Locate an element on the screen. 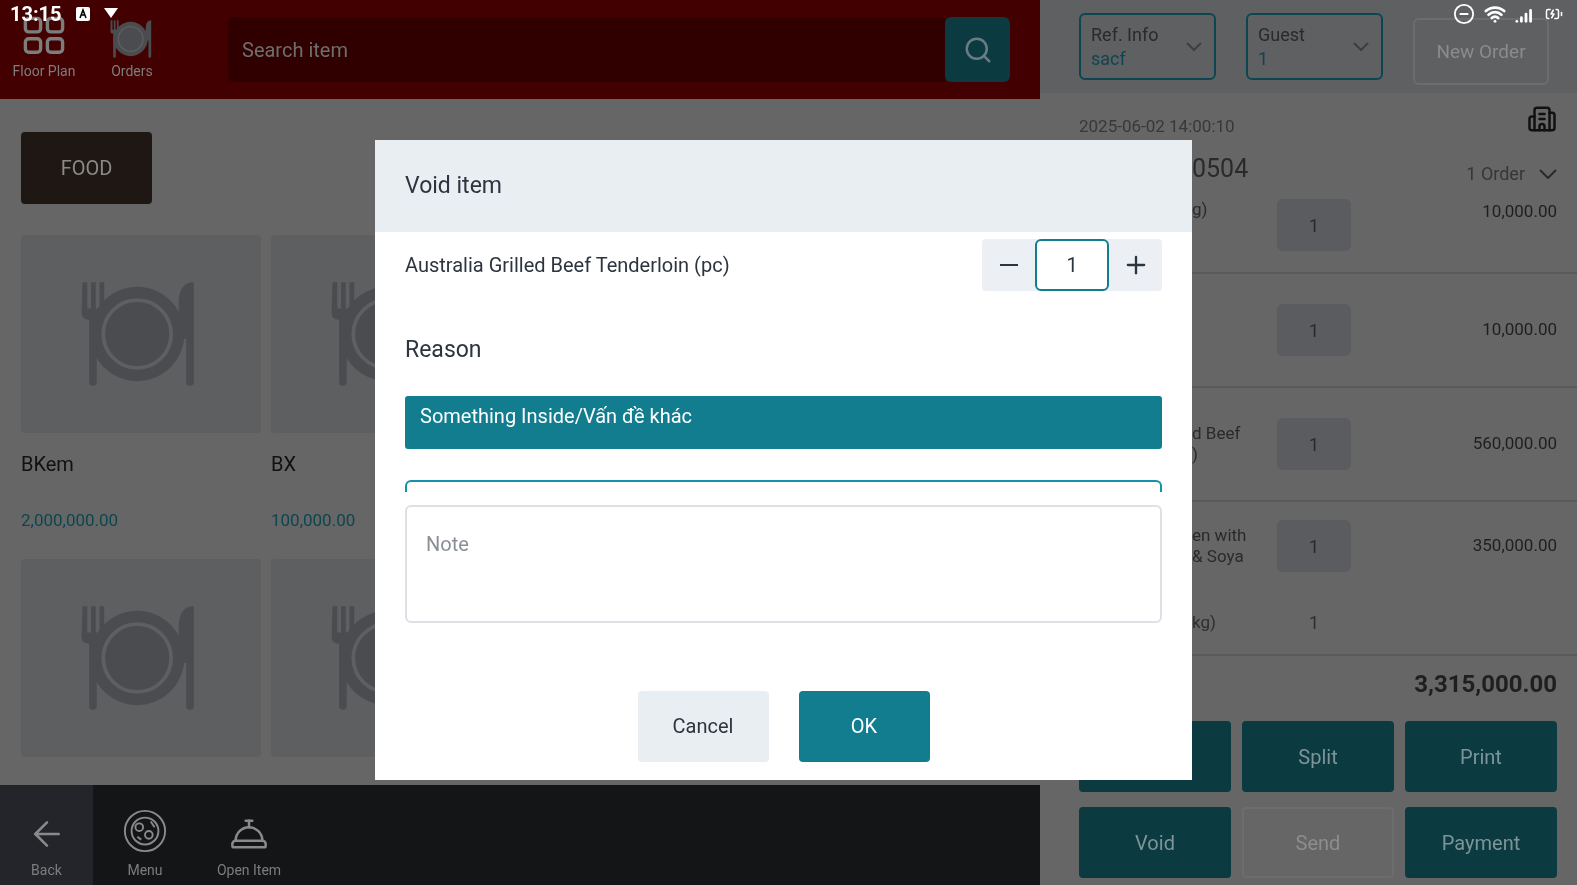 The image size is (1577, 885). bottom-nav-button: Back is located at coordinates (46, 835).